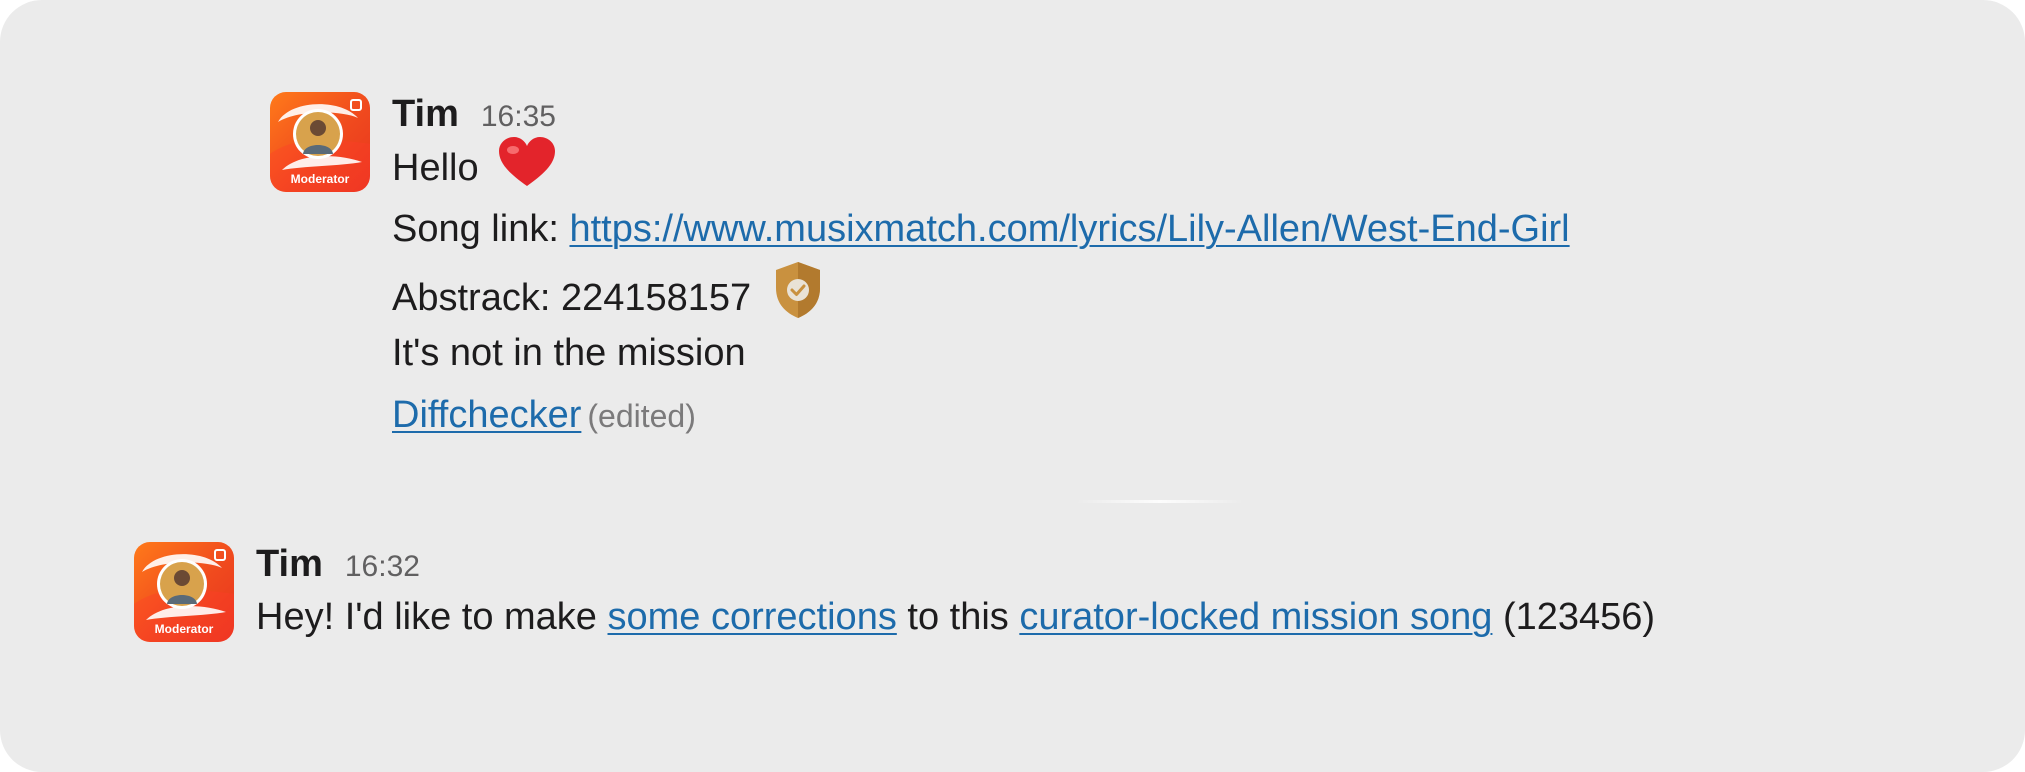 This screenshot has height=772, width=2025. What do you see at coordinates (527, 161) in the screenshot?
I see `heart-icon` at bounding box center [527, 161].